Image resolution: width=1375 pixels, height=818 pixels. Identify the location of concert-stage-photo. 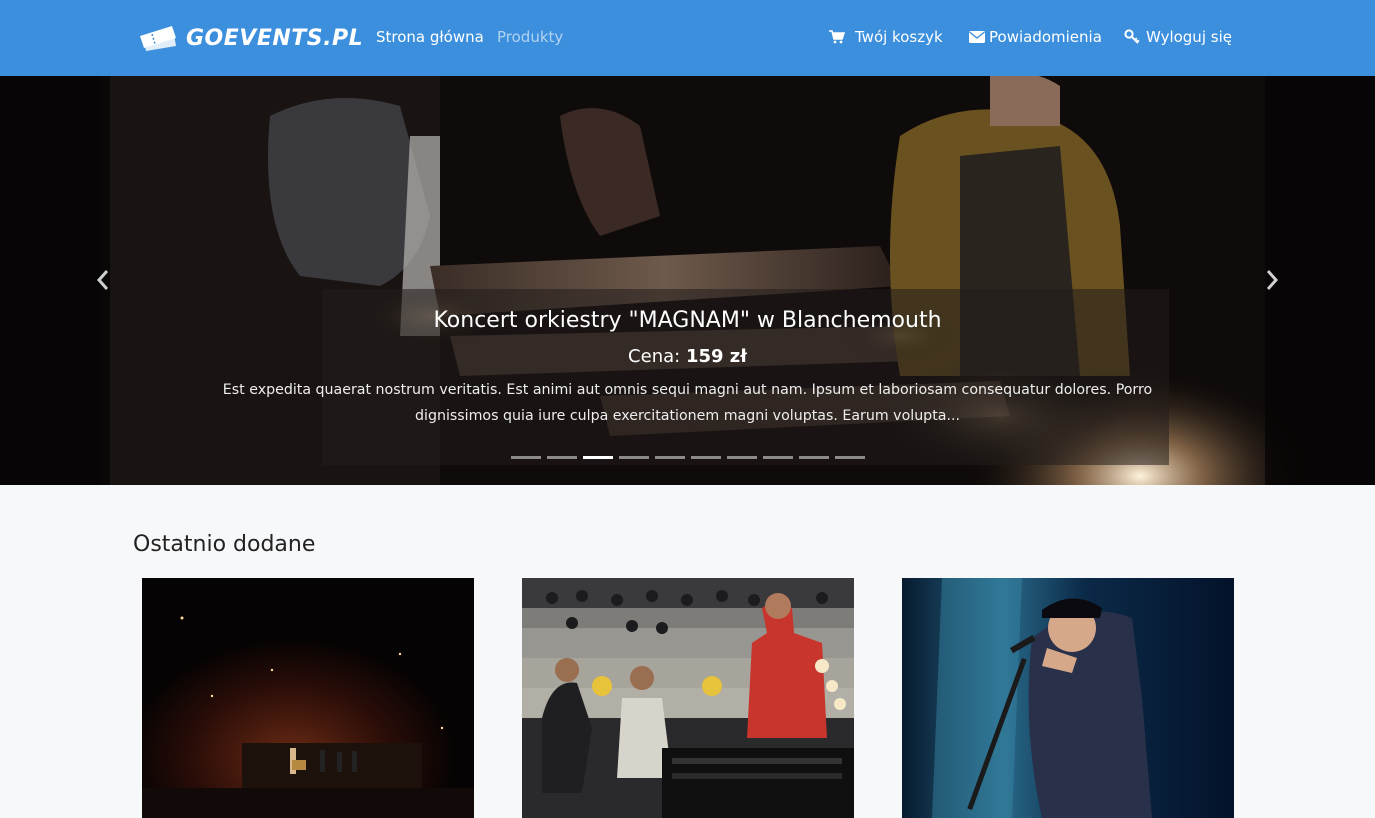
(308, 698).